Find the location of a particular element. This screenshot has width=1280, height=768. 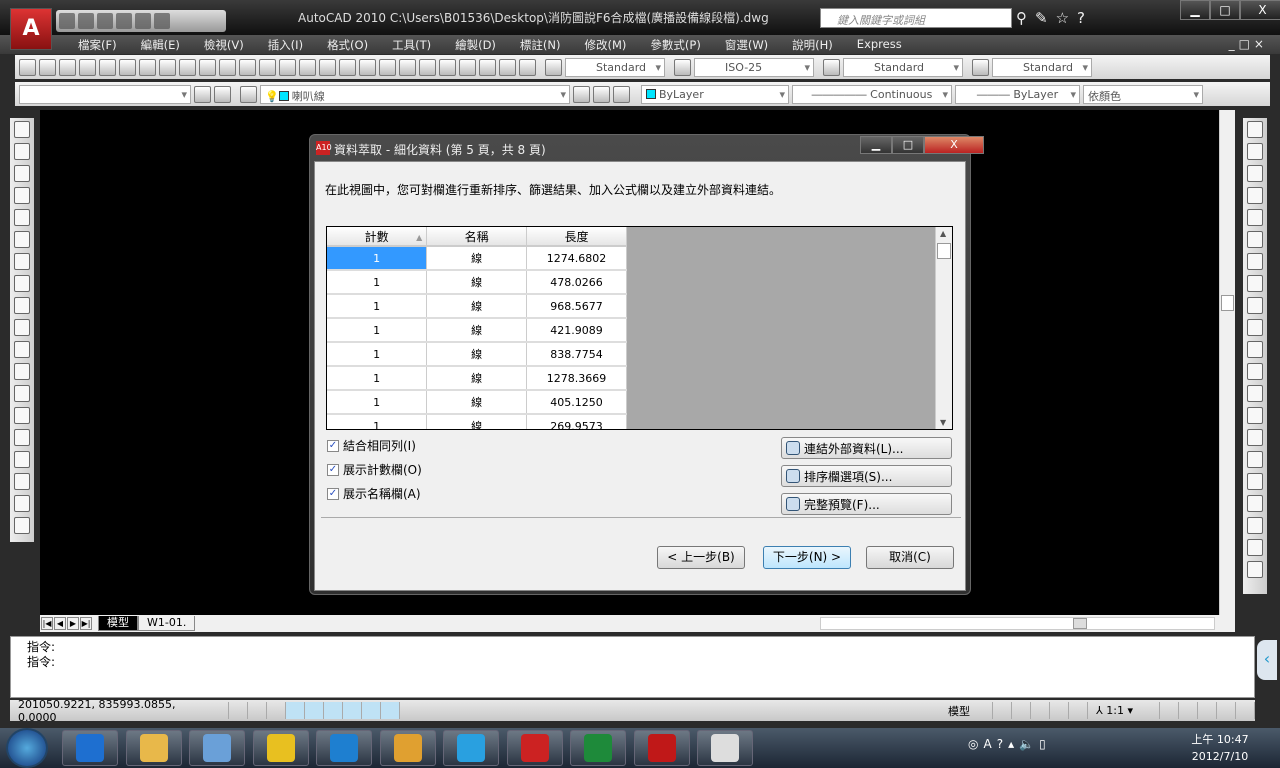

taskbar-internet-explorer is located at coordinates (90, 748).